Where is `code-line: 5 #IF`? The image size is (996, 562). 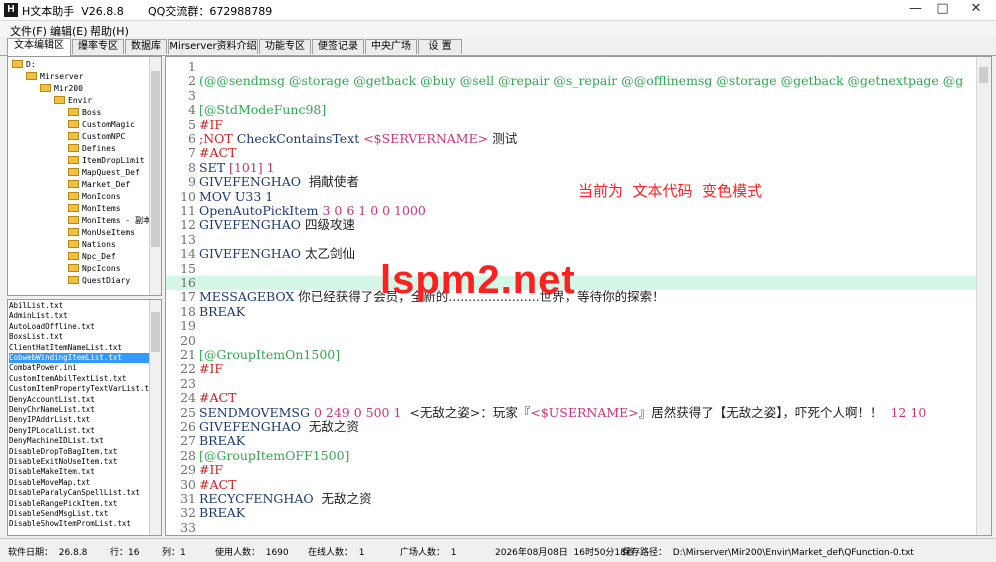
code-line: 5 #IF is located at coordinates (572, 124).